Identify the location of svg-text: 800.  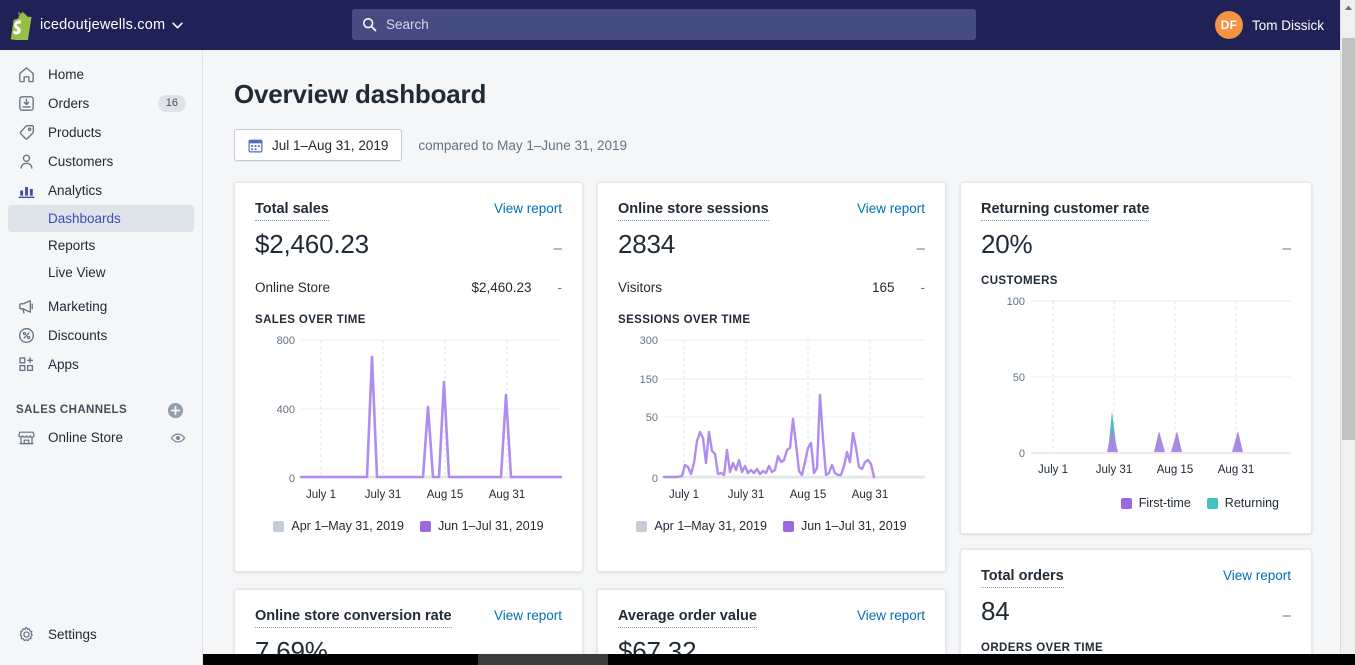
(286, 341).